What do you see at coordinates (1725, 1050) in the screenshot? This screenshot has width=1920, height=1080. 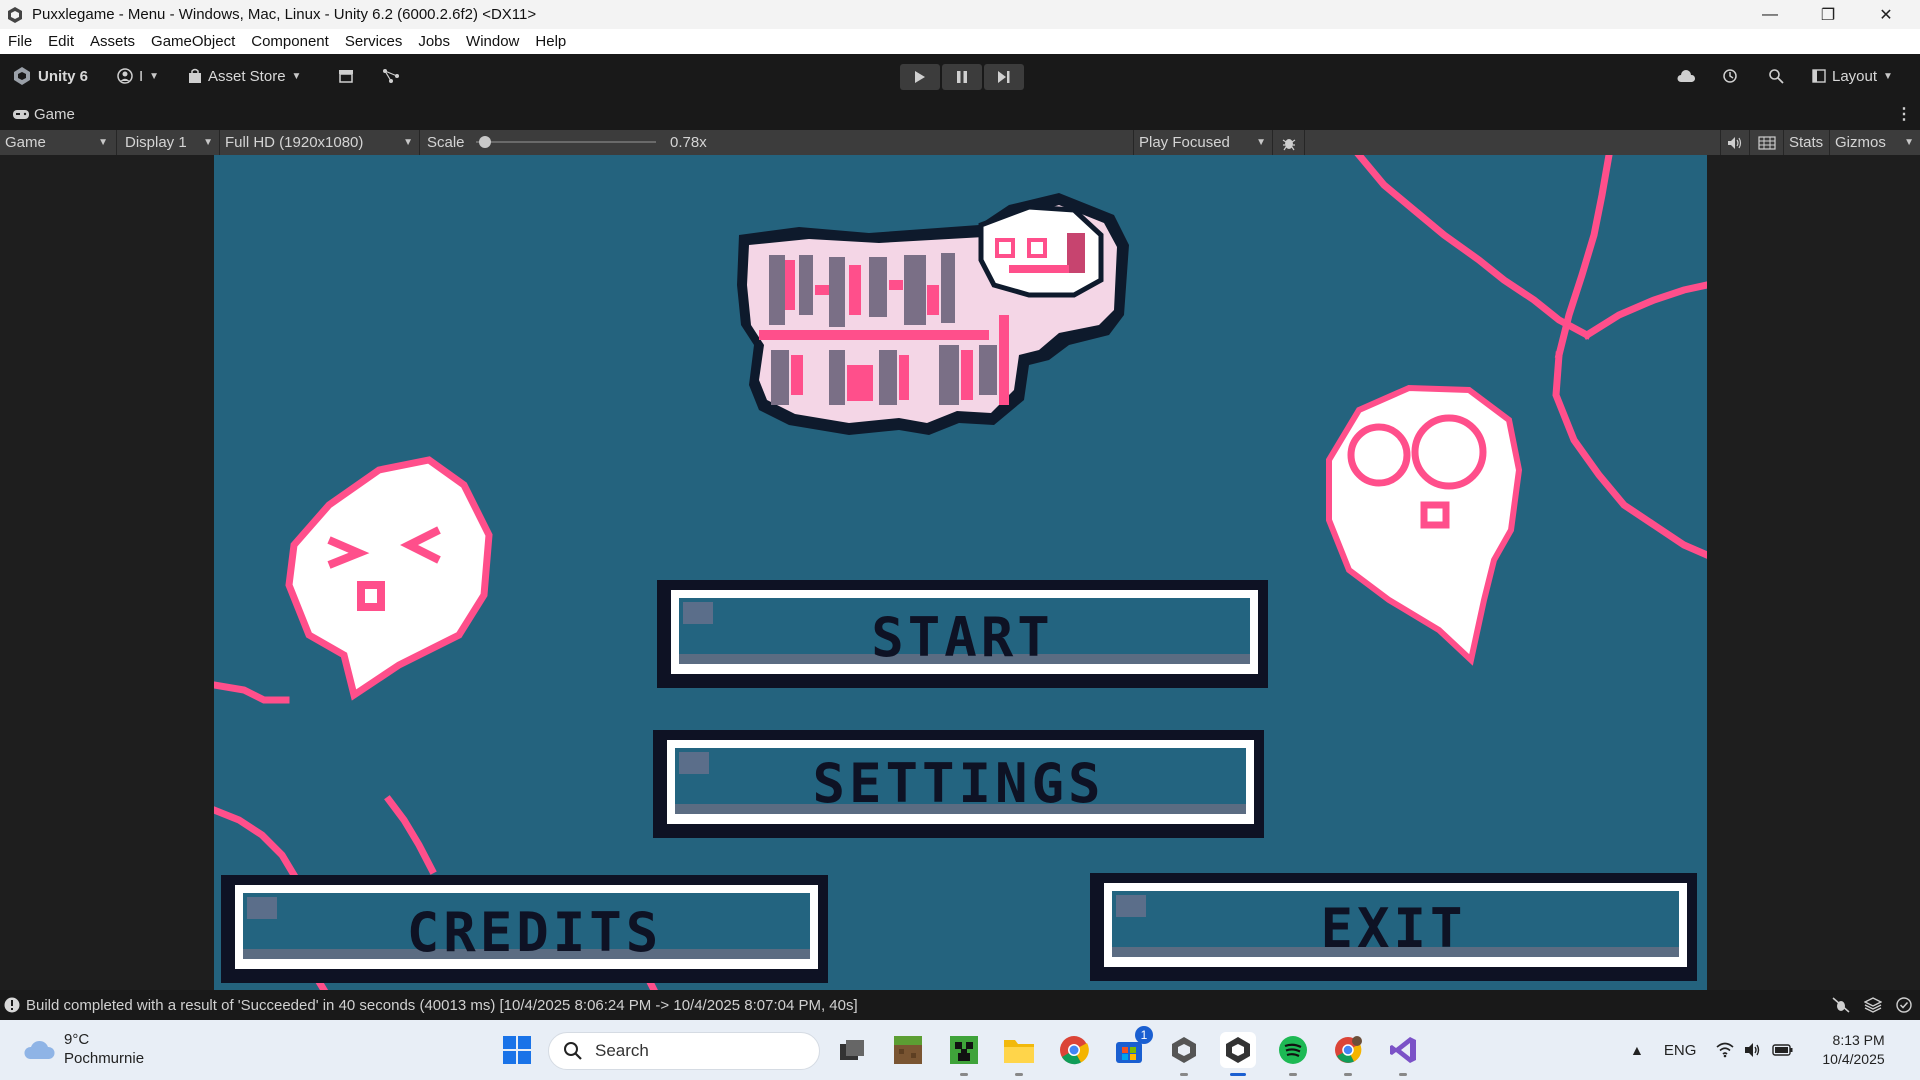 I see `wifi-icon` at bounding box center [1725, 1050].